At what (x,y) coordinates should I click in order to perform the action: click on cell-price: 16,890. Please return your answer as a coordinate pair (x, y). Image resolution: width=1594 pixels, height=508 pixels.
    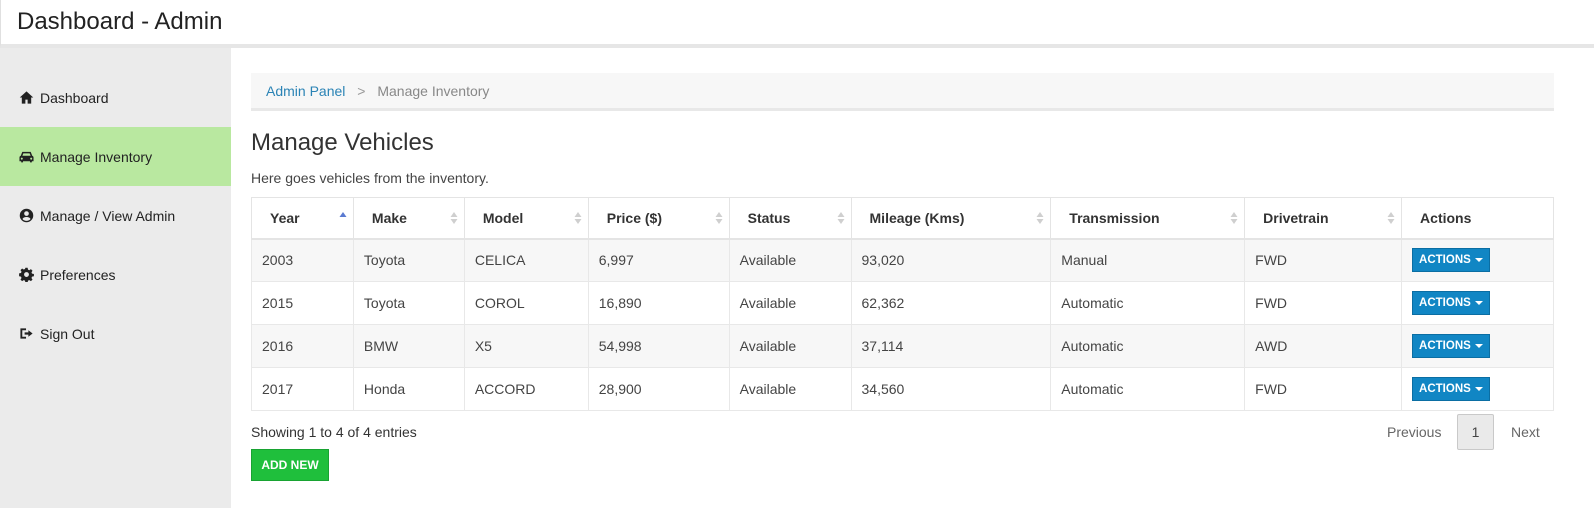
    Looking at the image, I should click on (658, 303).